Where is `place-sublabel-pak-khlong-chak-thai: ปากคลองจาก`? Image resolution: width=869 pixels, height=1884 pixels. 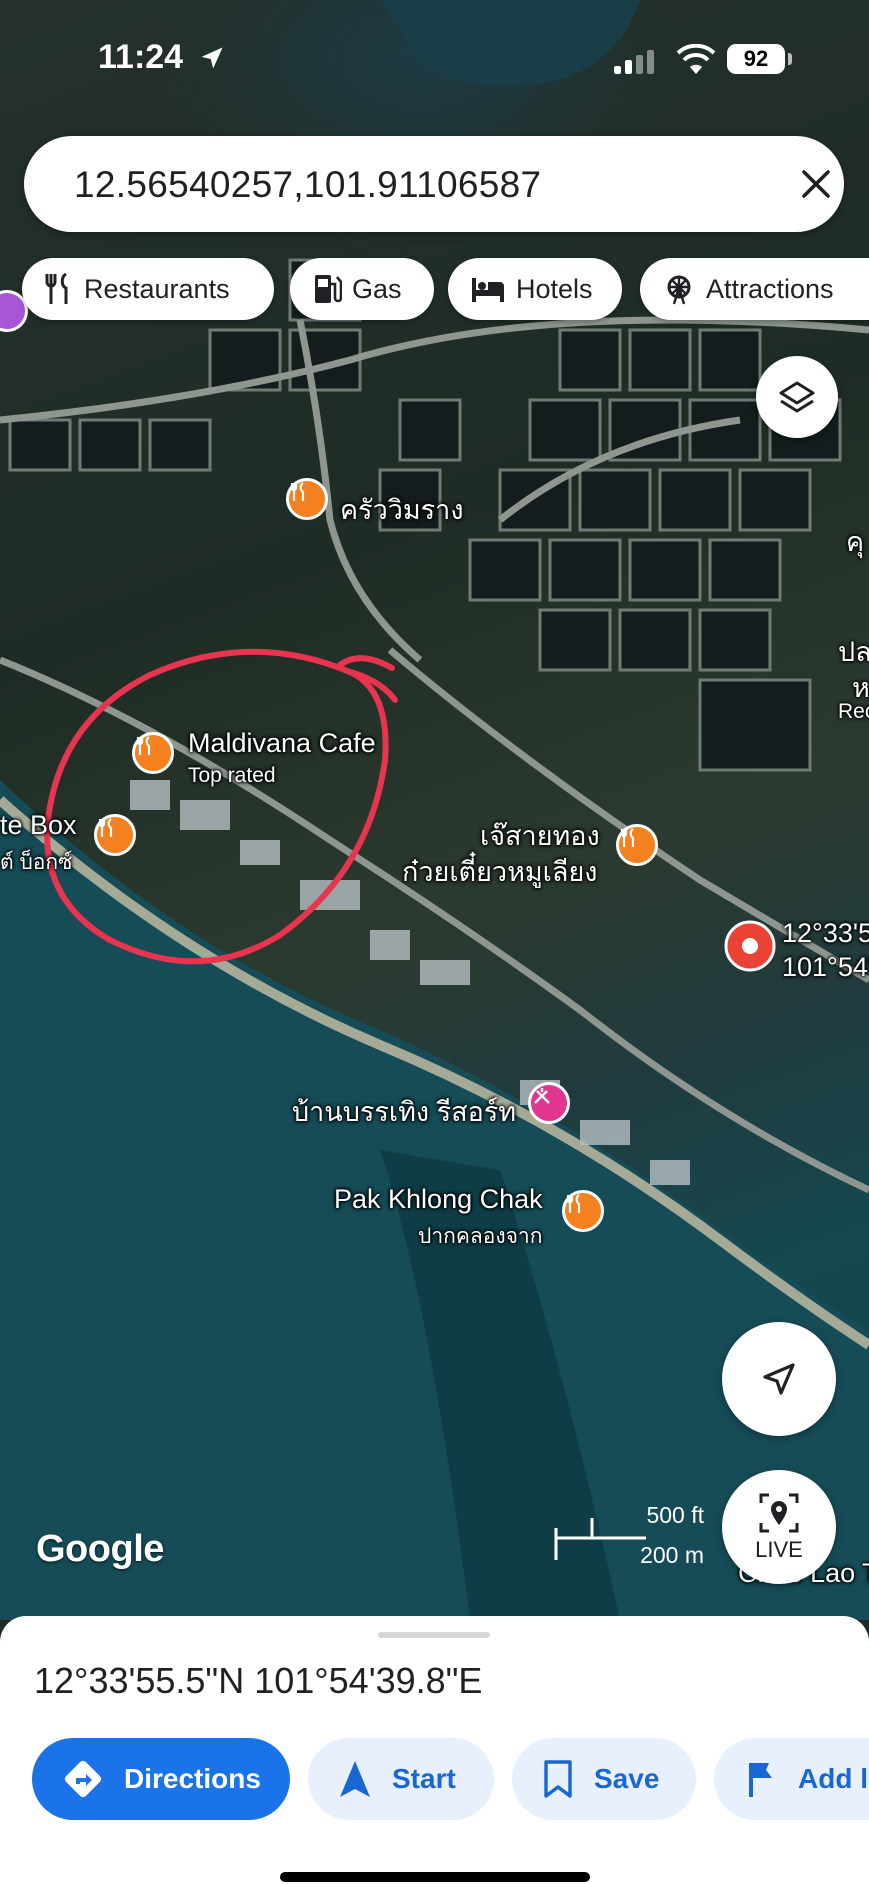 place-sublabel-pak-khlong-chak-thai: ปากคลองจาก is located at coordinates (480, 1236).